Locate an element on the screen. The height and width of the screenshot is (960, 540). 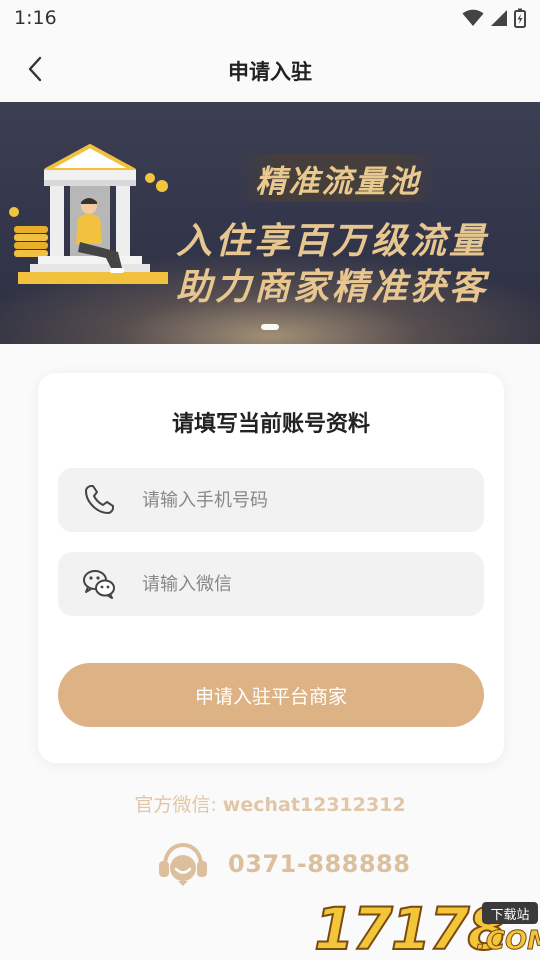
banner-subline-1: 入住享百万级流量 is located at coordinates (332, 241).